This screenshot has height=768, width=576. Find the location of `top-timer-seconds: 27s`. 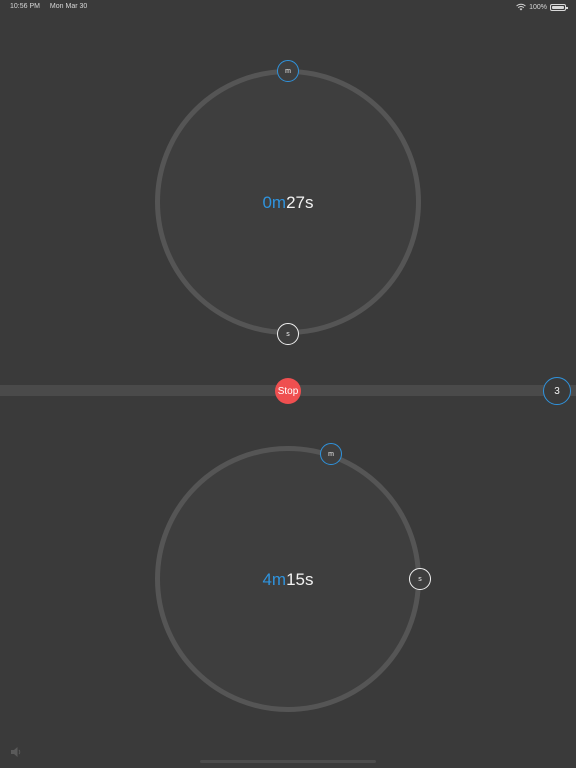

top-timer-seconds: 27s is located at coordinates (300, 202).